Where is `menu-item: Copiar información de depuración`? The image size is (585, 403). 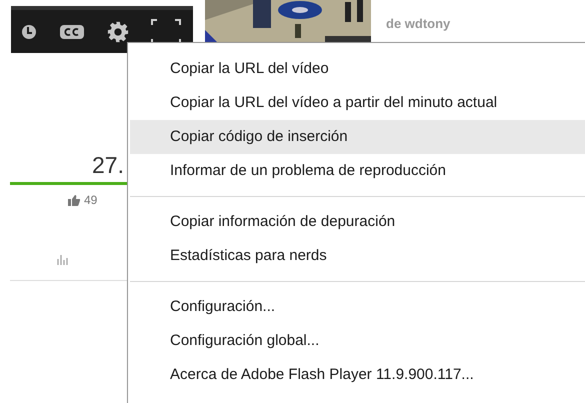
menu-item: Copiar información de depuración is located at coordinates (357, 222).